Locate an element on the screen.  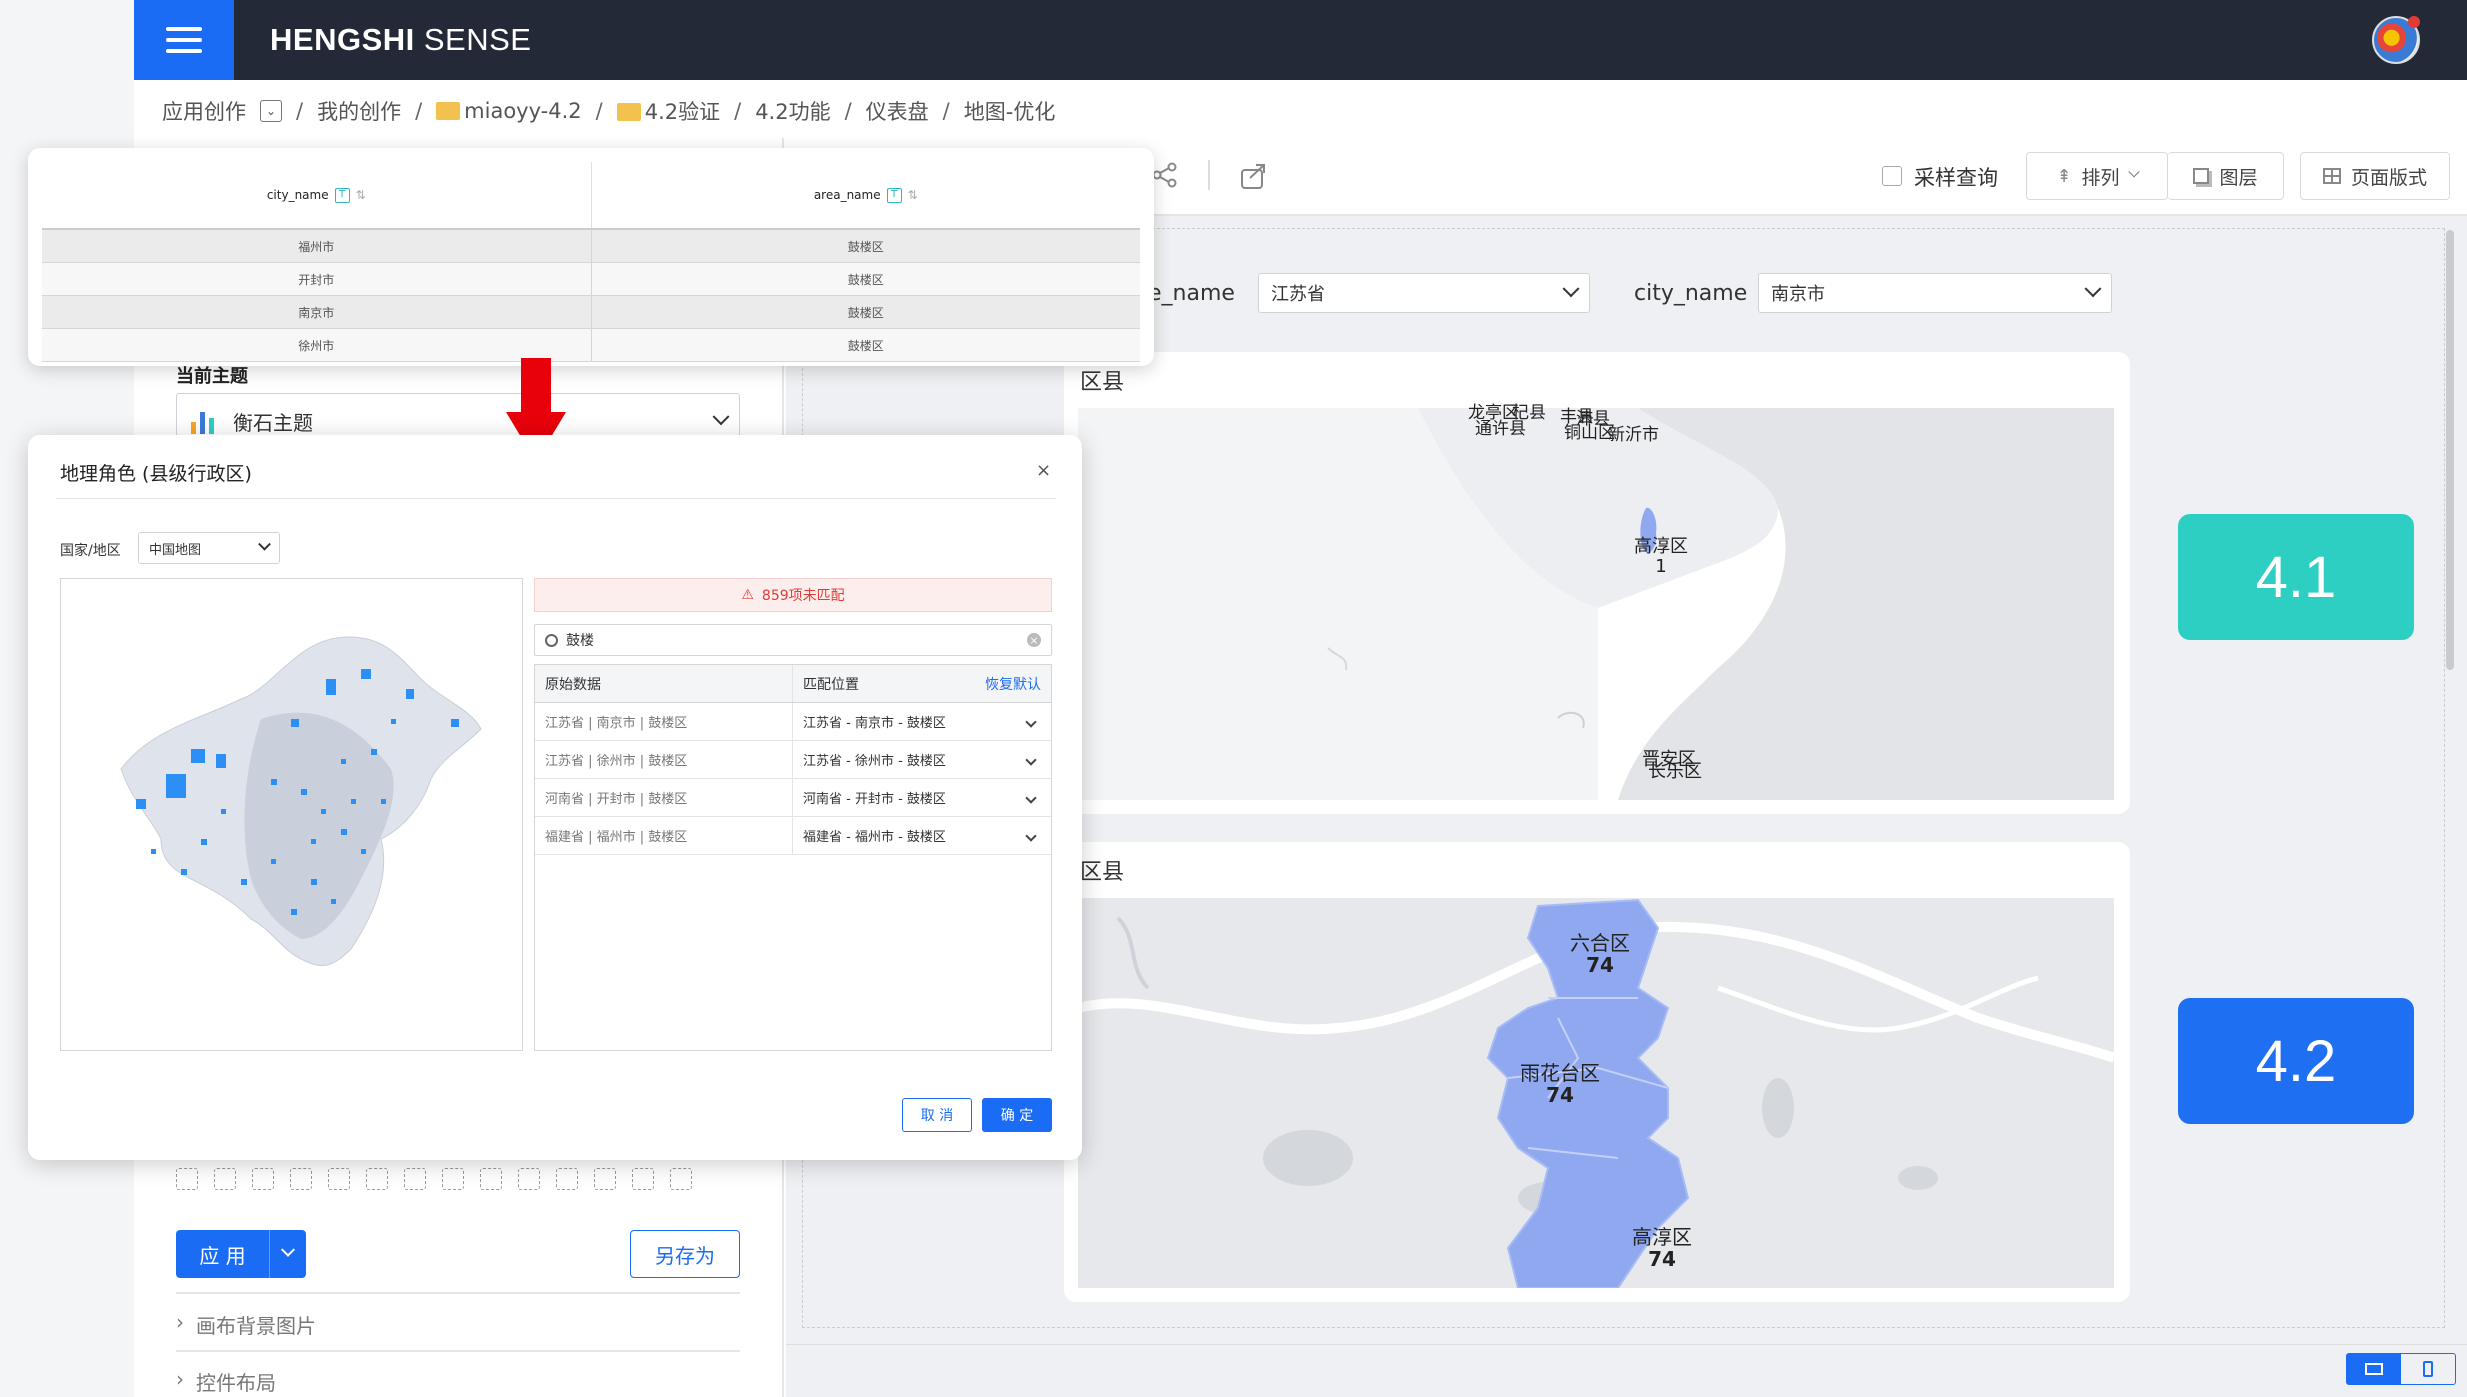
unmatched-alert: ⚠ 859项未匹配 is located at coordinates (793, 595).